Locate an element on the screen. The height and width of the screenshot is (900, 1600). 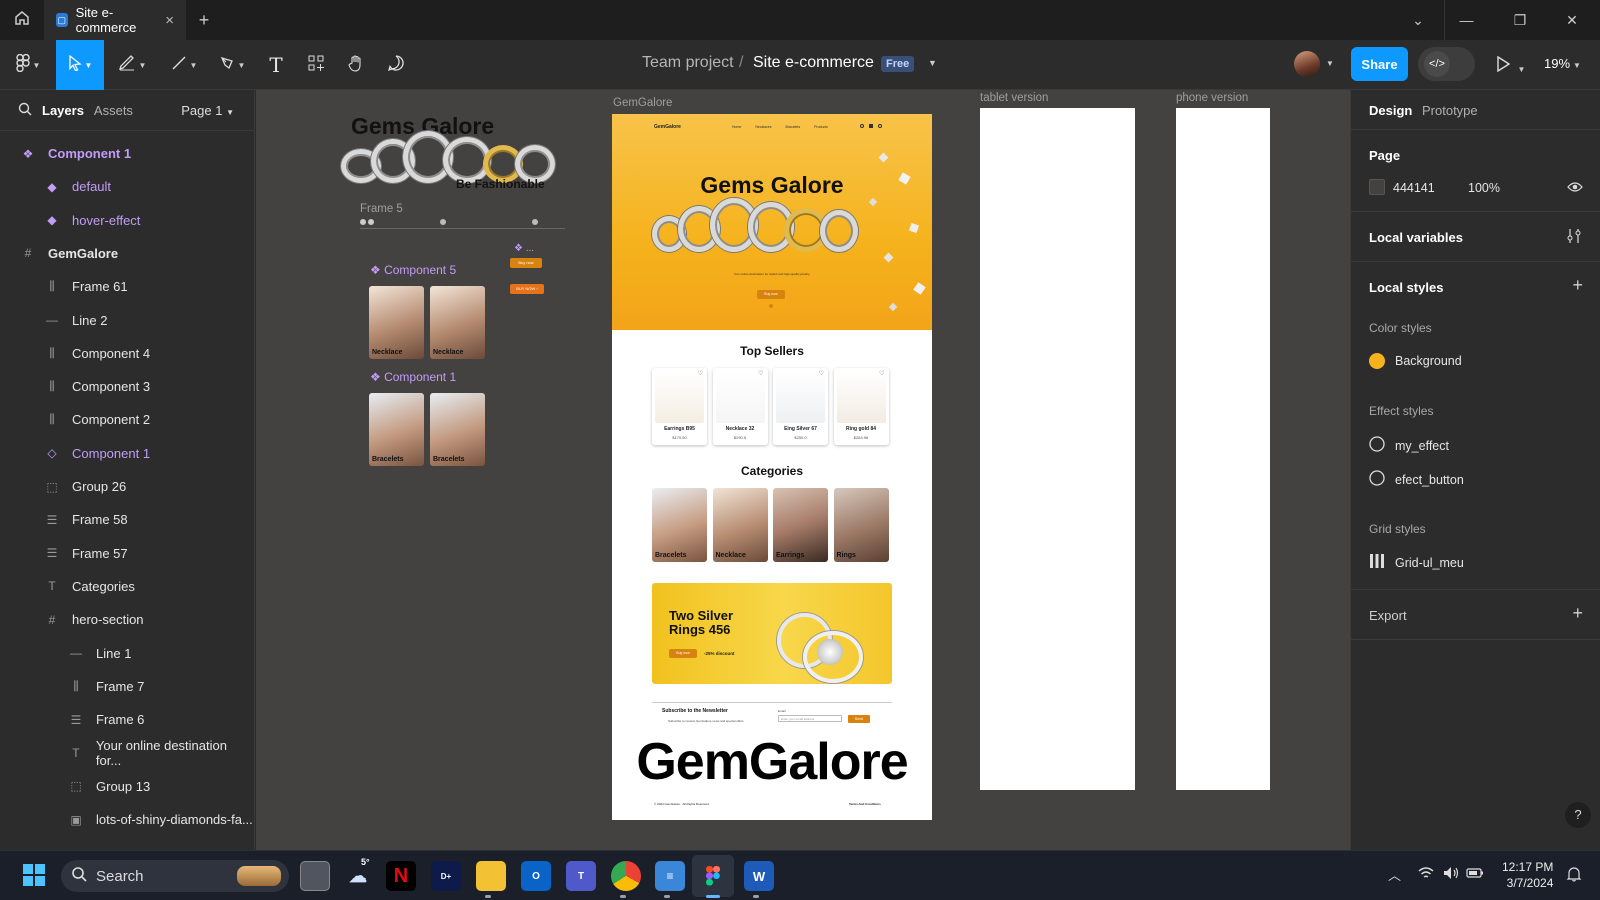
layer-row: ⫼ Frame 7 is located at coordinates (127, 686).